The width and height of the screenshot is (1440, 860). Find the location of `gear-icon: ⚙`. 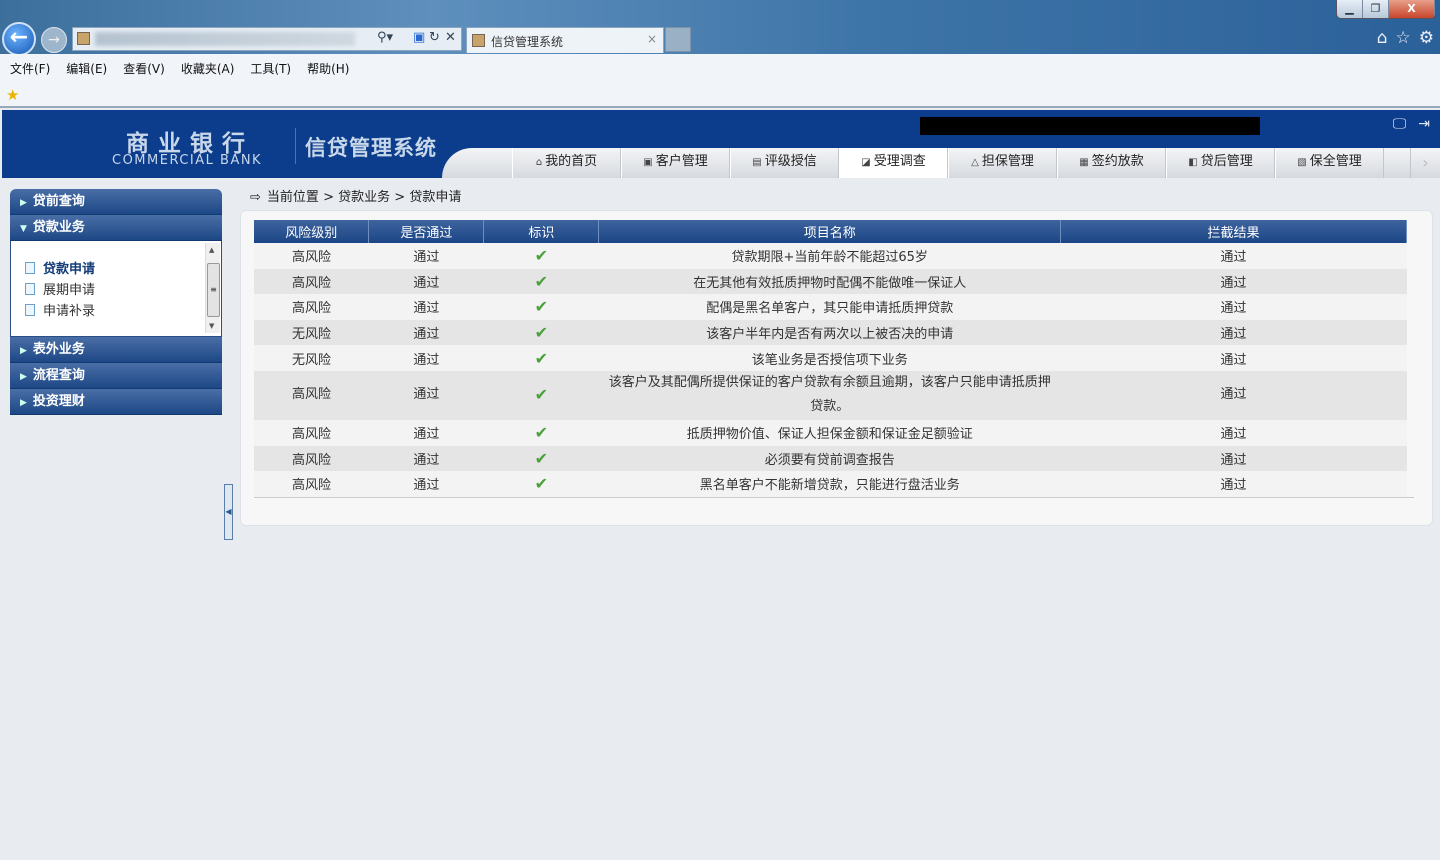

gear-icon: ⚙ is located at coordinates (1426, 38).